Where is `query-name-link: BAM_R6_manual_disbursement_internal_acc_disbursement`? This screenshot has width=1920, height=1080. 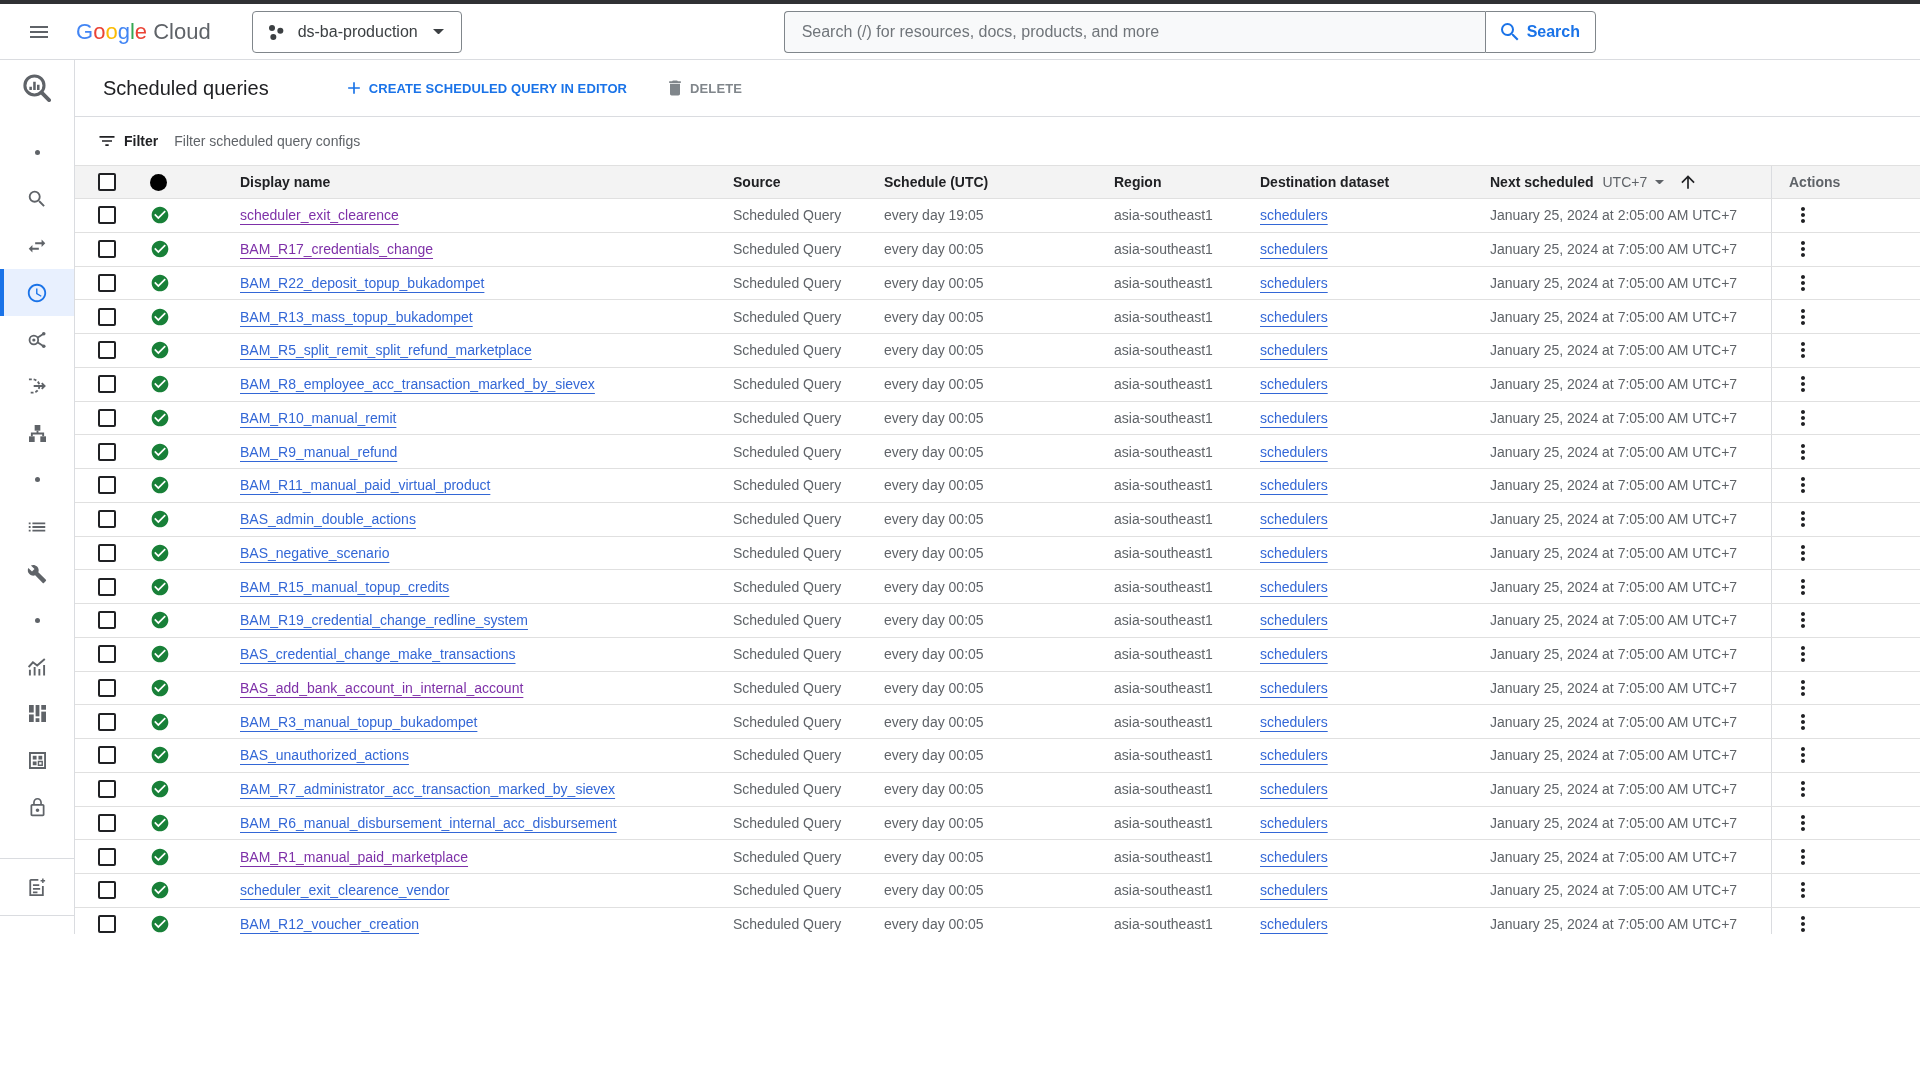 query-name-link: BAM_R6_manual_disbursement_internal_acc_disbursement is located at coordinates (428, 822).